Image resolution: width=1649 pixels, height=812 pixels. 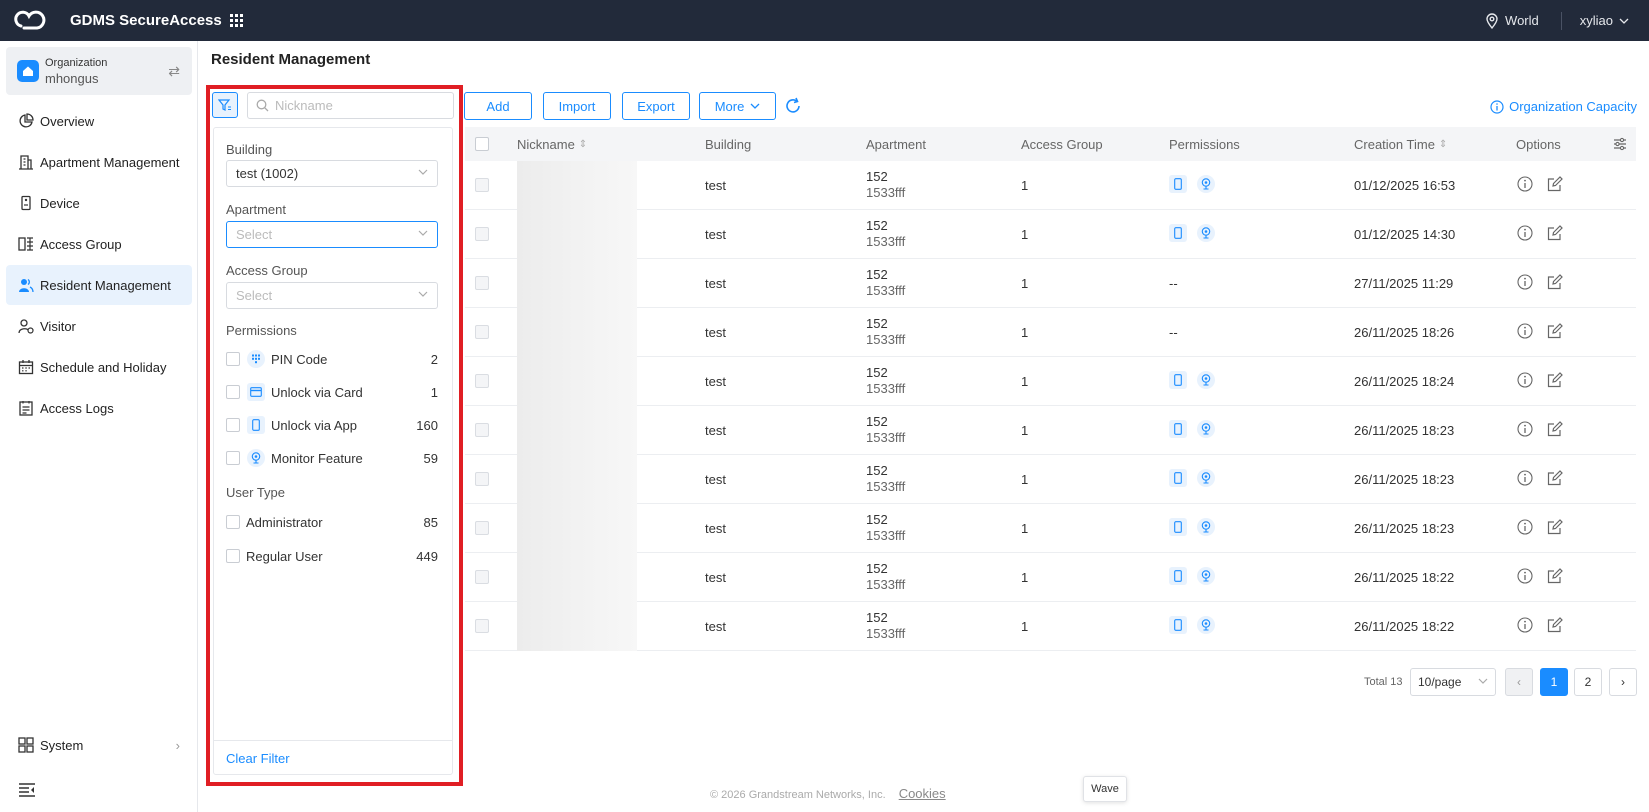 I want to click on organization-capacity-link: Organization Capacity, so click(x=1563, y=106).